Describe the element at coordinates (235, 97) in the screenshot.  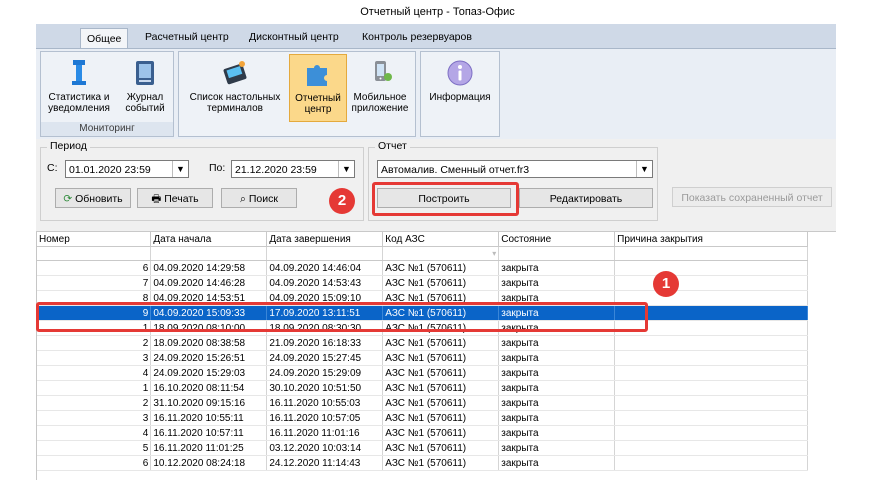
I see `terminals-label-1: Список настольных` at that location.